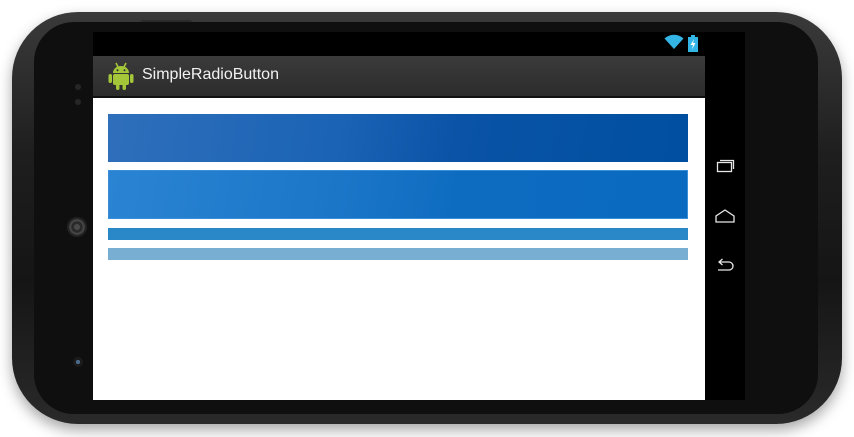 This screenshot has height=437, width=854. Describe the element at coordinates (725, 166) in the screenshot. I see `recent-apps-icon` at that location.